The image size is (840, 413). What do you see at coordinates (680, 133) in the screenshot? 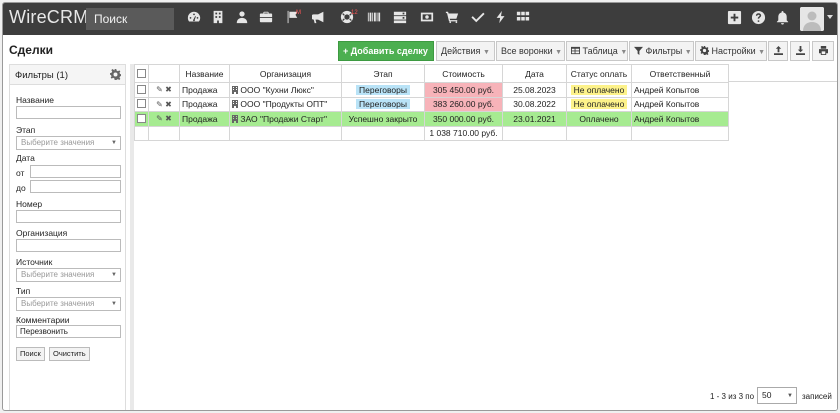
I see `totals-empty-cell` at bounding box center [680, 133].